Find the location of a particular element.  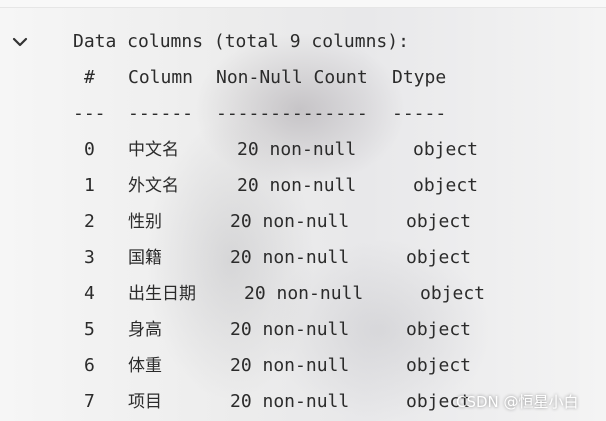

collapse-output-toggle is located at coordinates (20, 42).